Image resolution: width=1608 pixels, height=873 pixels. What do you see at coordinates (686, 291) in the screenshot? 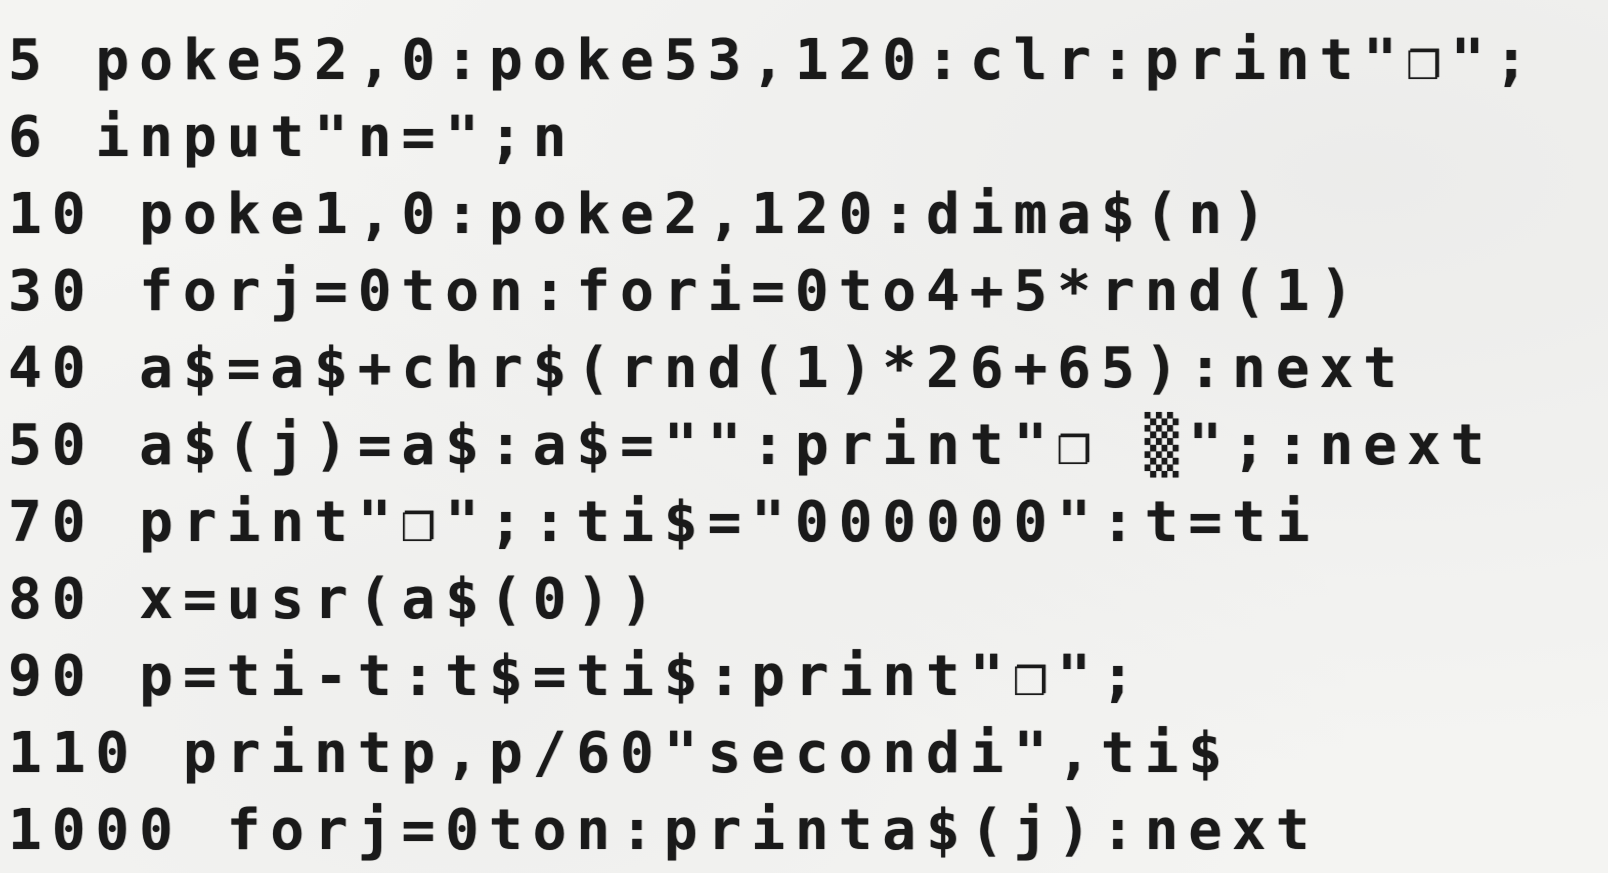
I see `code-line: 30 forj=0ton:fori=0to4+5*rnd(1)` at bounding box center [686, 291].